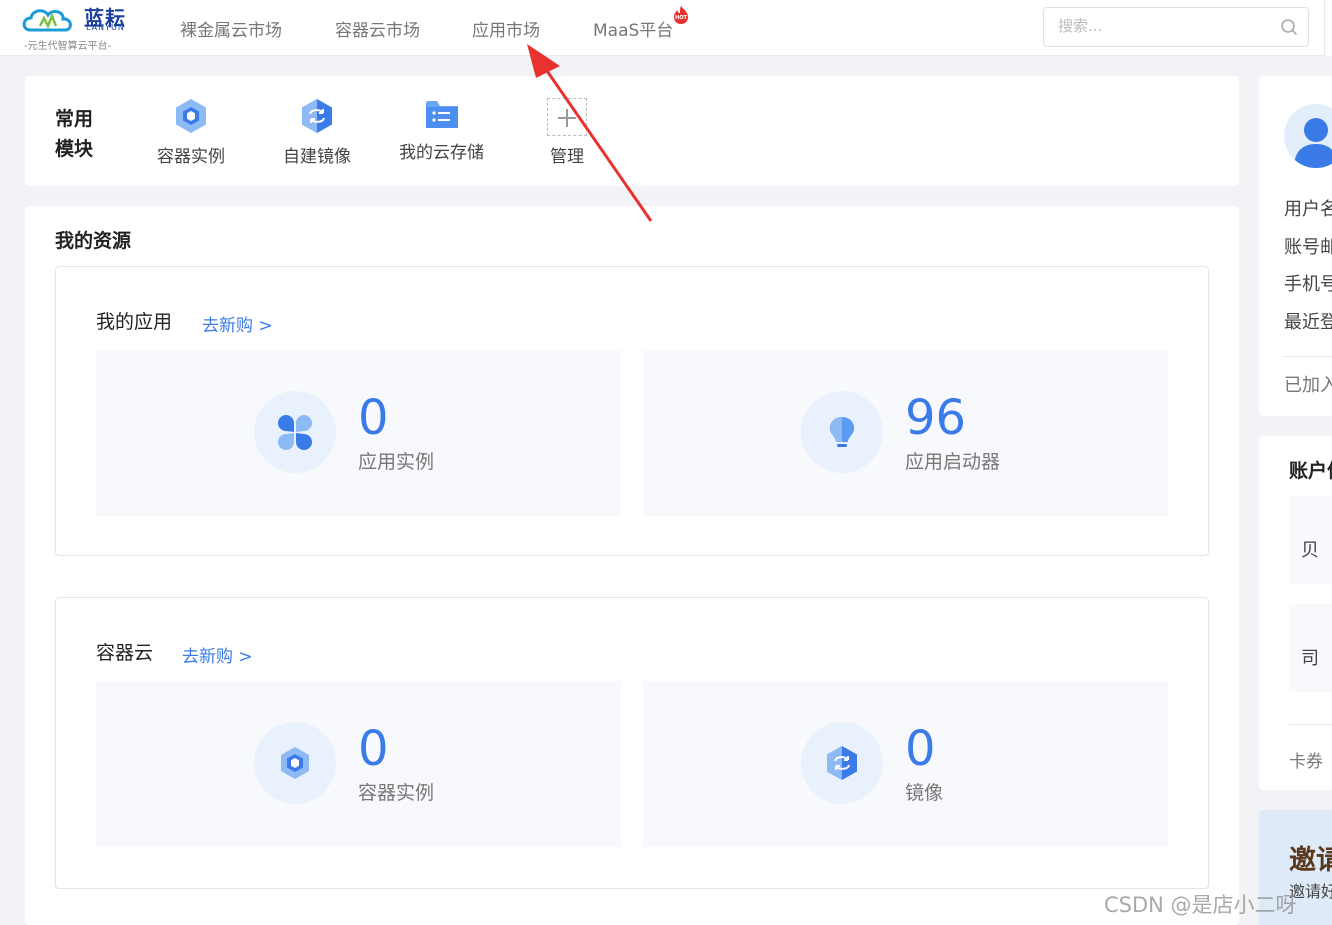  What do you see at coordinates (93, 241) in the screenshot?
I see `my-resources-title: 我的资源` at bounding box center [93, 241].